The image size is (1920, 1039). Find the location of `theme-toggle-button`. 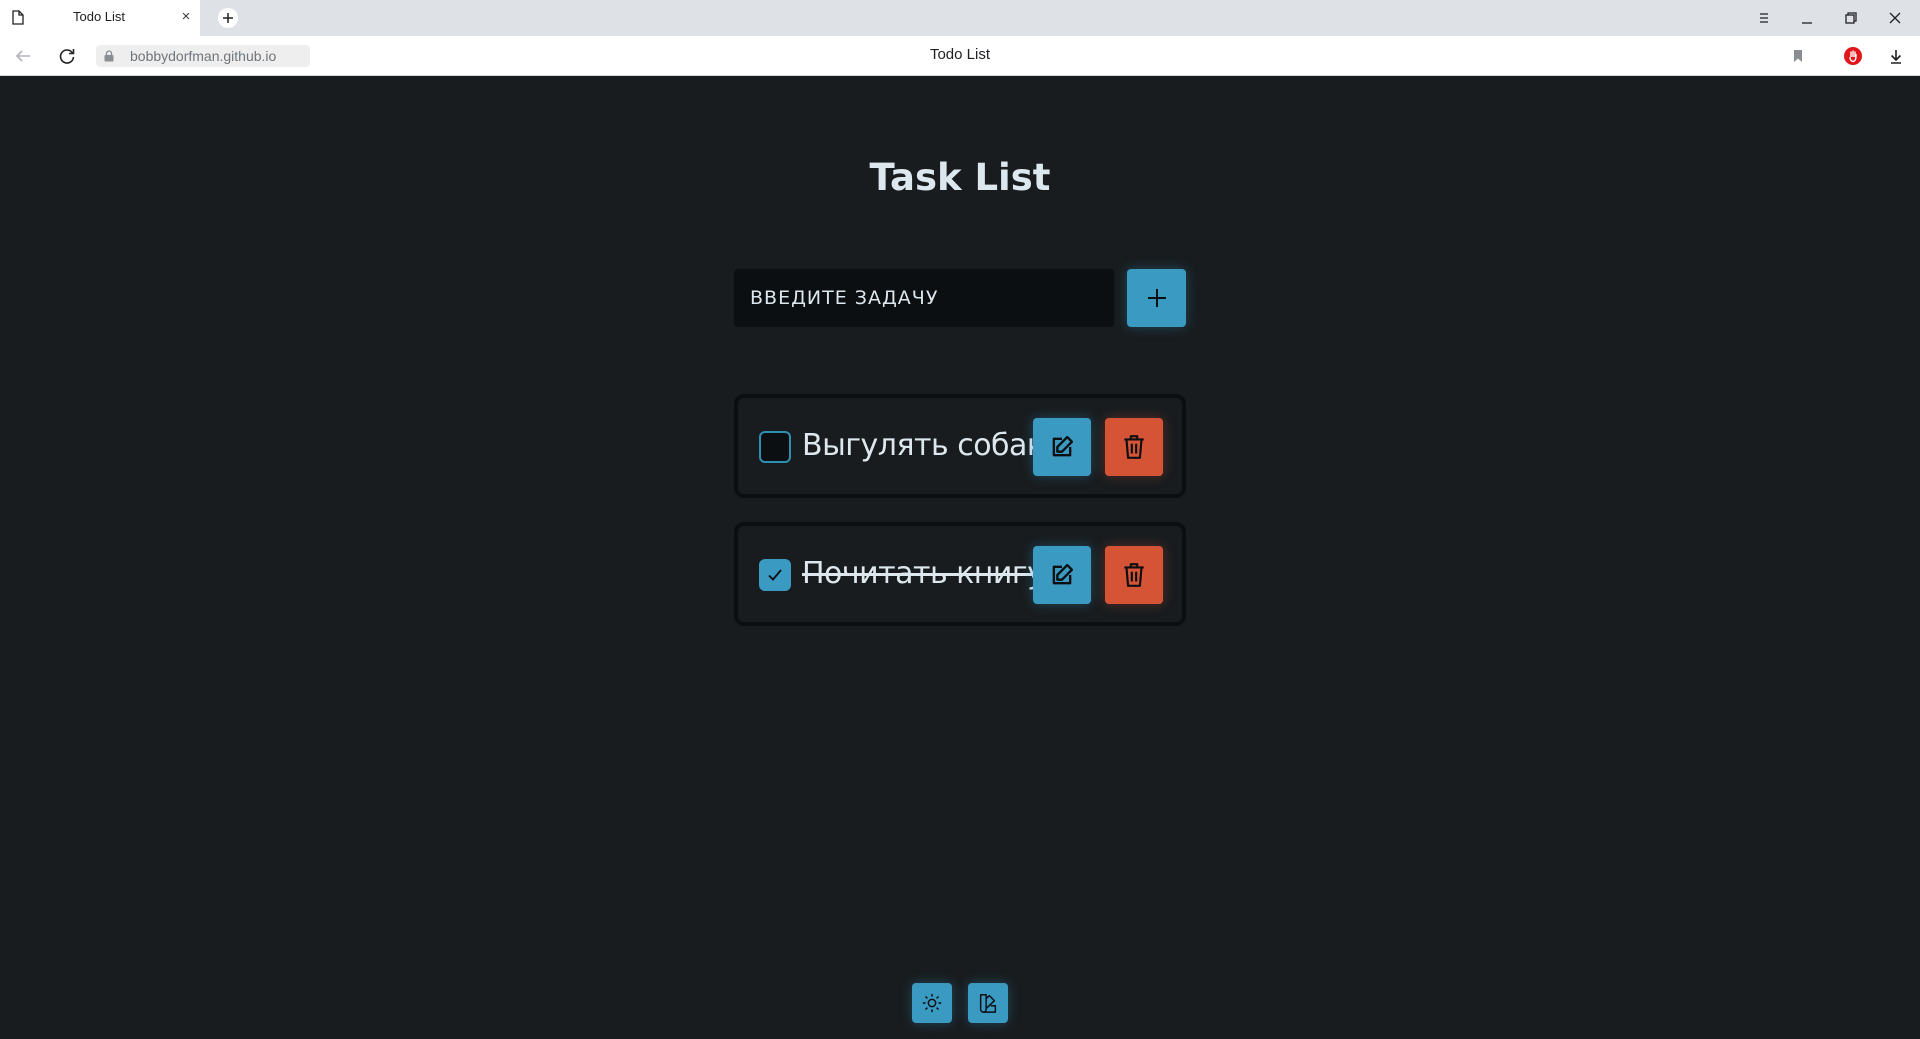

theme-toggle-button is located at coordinates (932, 1003).